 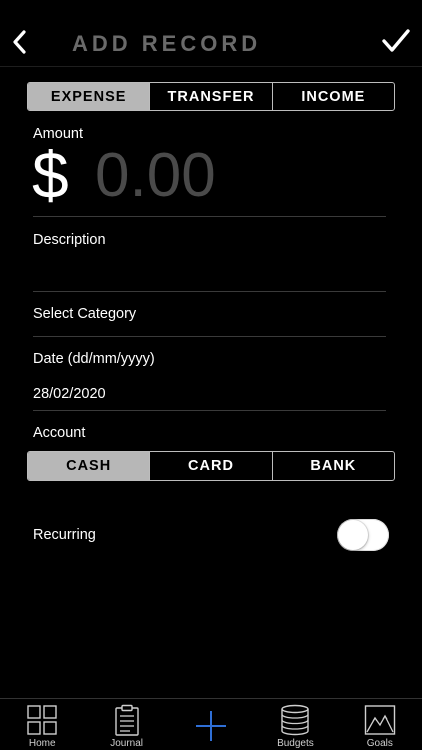 What do you see at coordinates (332, 466) in the screenshot?
I see `segment-bank: BANK` at bounding box center [332, 466].